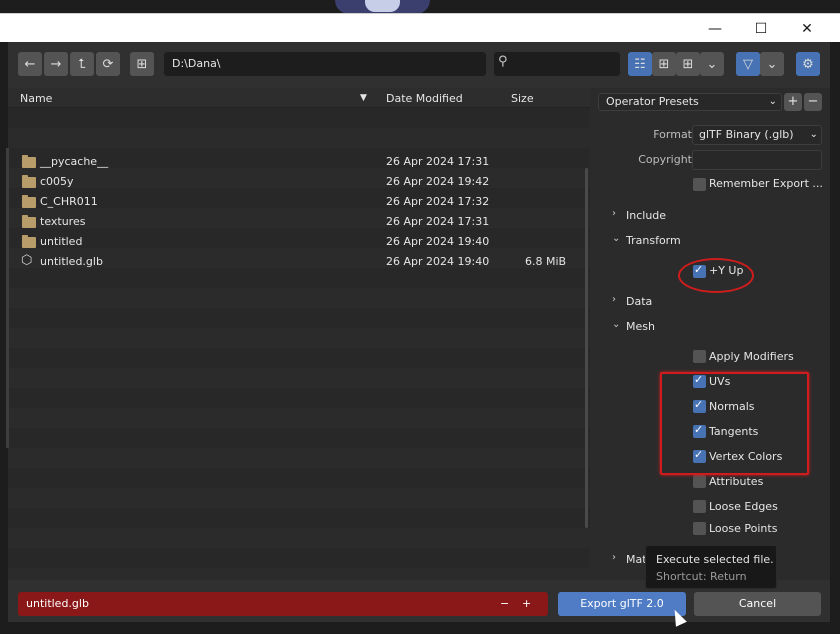 The width and height of the screenshot is (840, 634). I want to click on loose-points-checkbox, so click(699, 528).